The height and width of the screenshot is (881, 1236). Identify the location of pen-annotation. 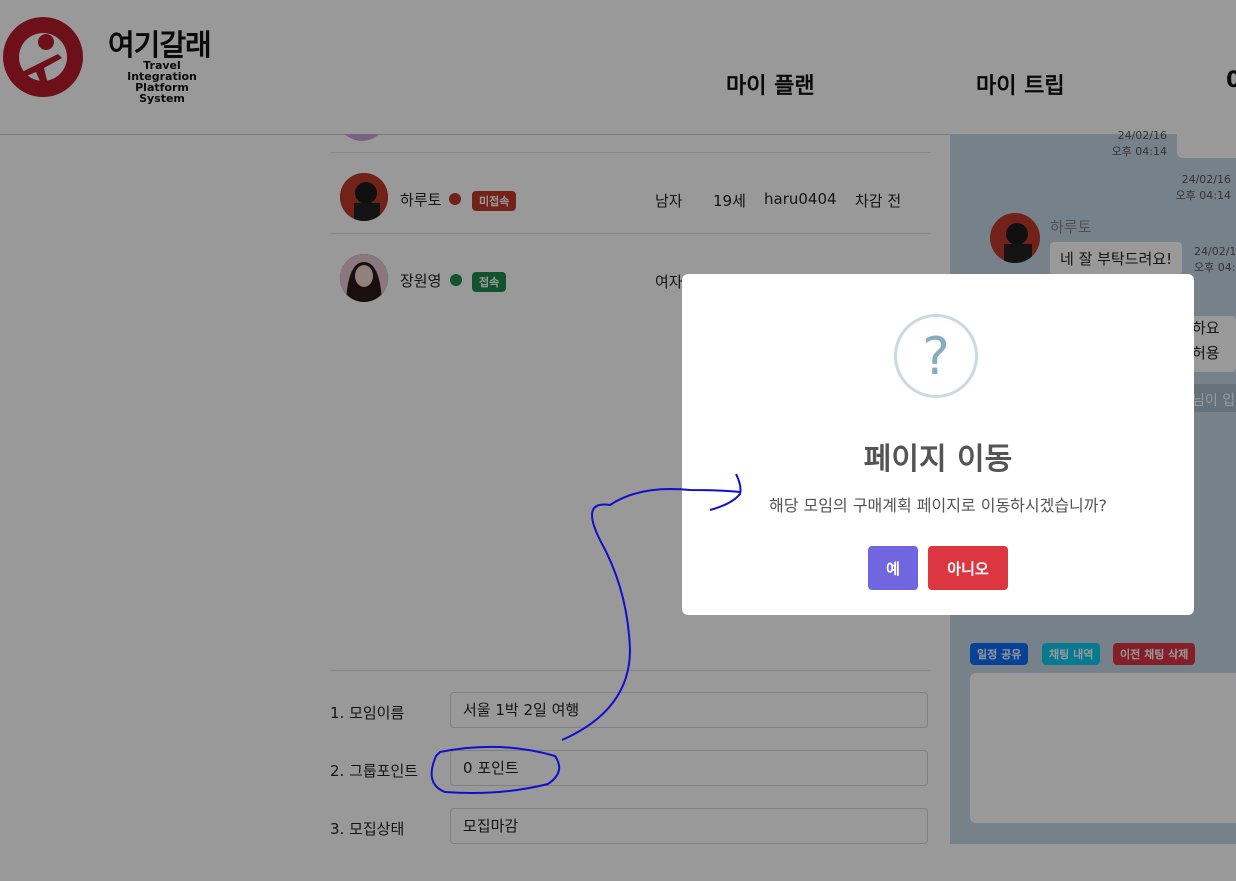
(586, 633).